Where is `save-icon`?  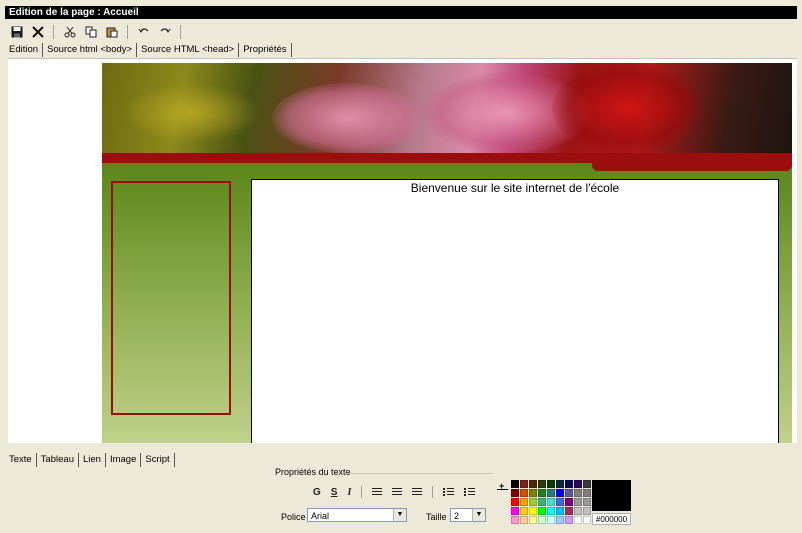
save-icon is located at coordinates (16, 32).